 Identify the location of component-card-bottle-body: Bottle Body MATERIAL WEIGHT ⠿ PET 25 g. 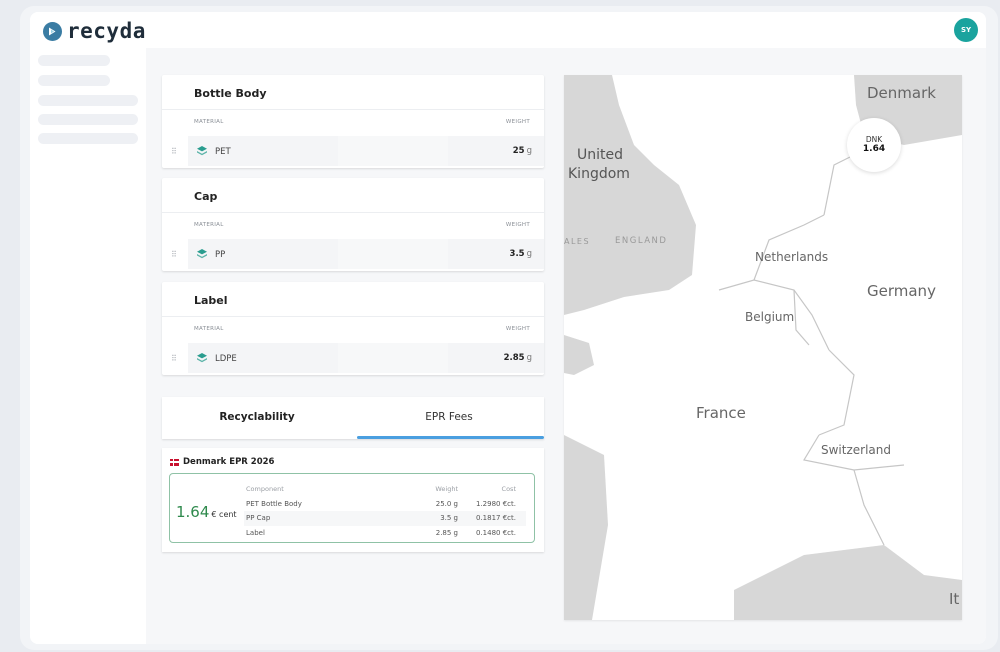
(353, 121).